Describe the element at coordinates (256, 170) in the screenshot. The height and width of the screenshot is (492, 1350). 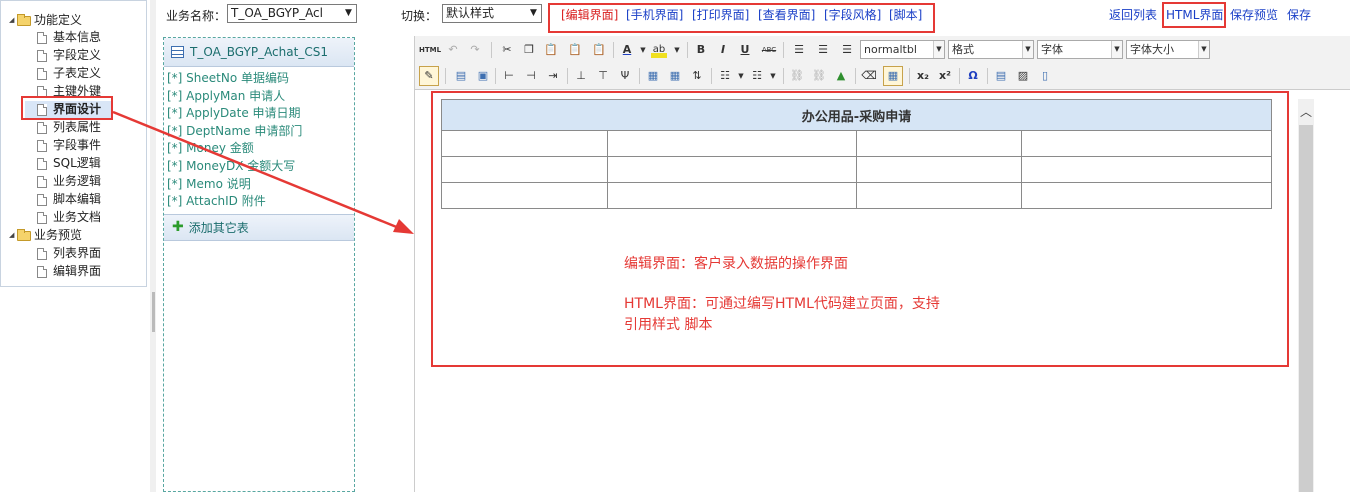
I see `arrow-line` at that location.